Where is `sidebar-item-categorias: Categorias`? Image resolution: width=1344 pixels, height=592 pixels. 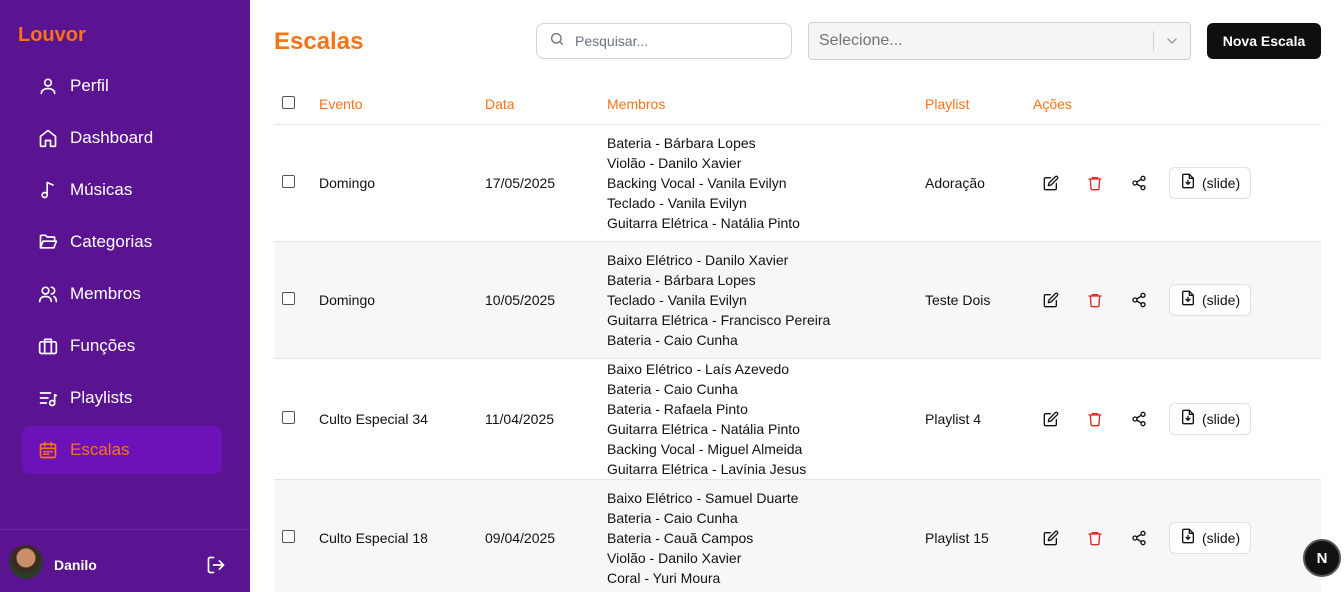
sidebar-item-categorias: Categorias is located at coordinates (122, 242).